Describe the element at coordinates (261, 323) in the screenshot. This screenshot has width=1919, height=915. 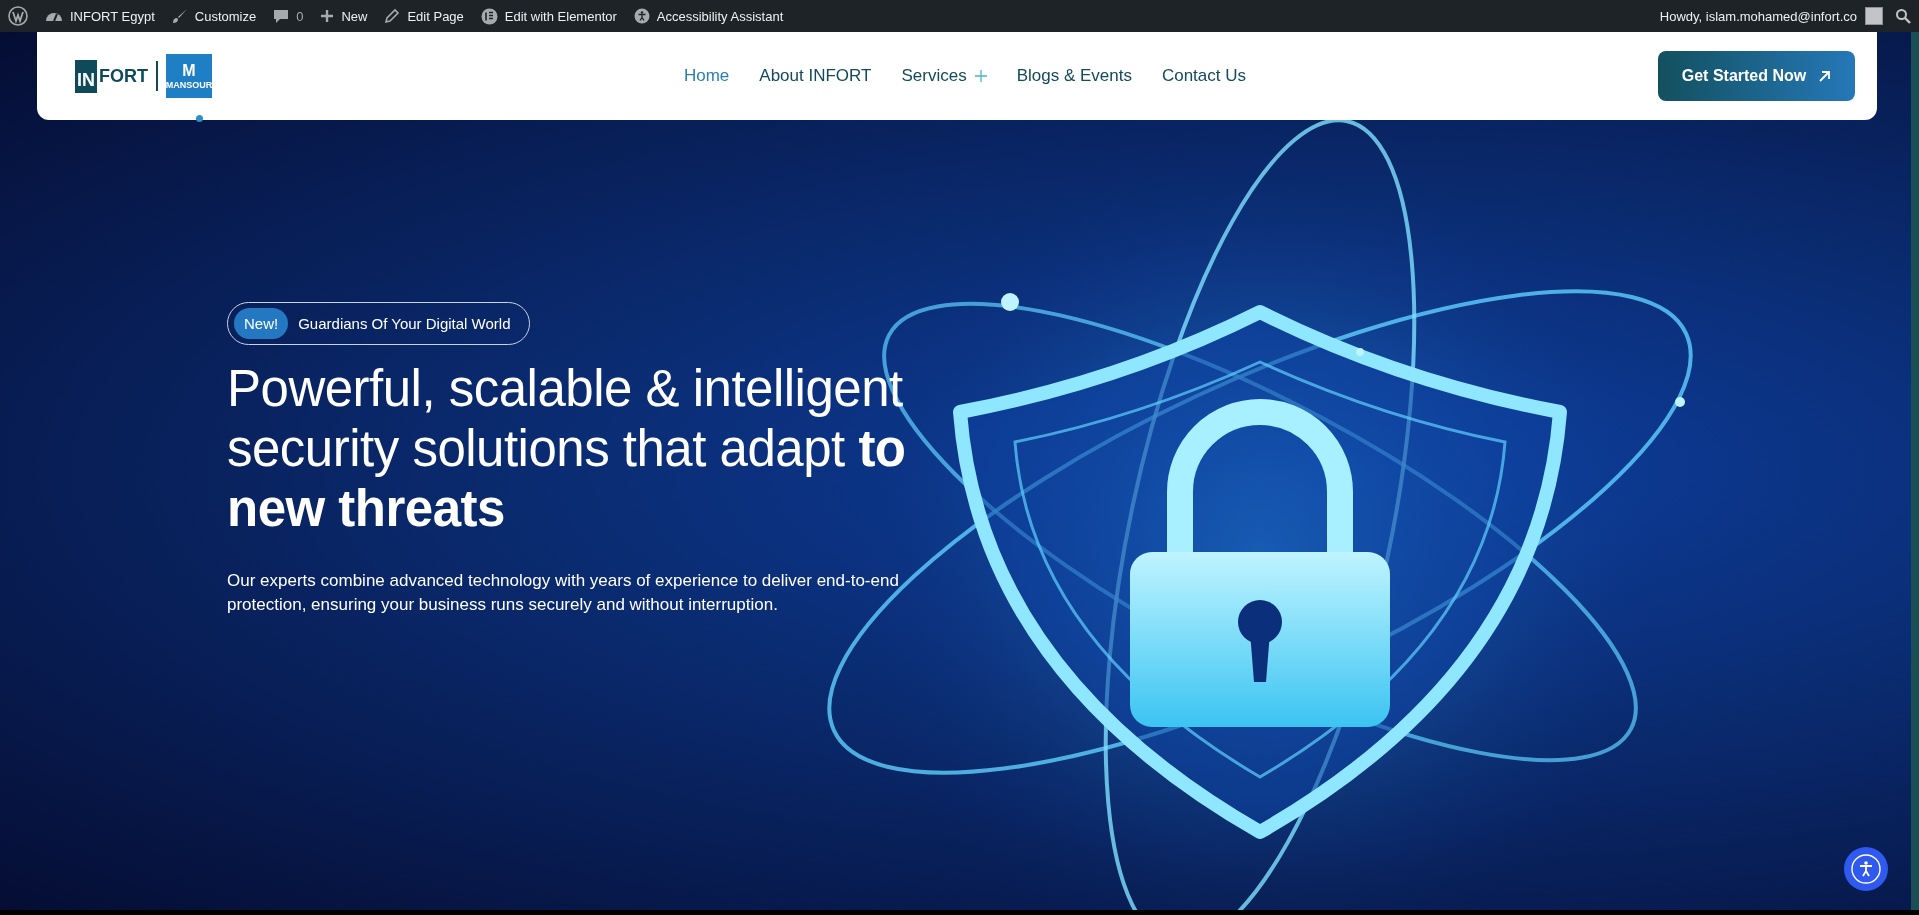
I see `new-badge: New!` at that location.